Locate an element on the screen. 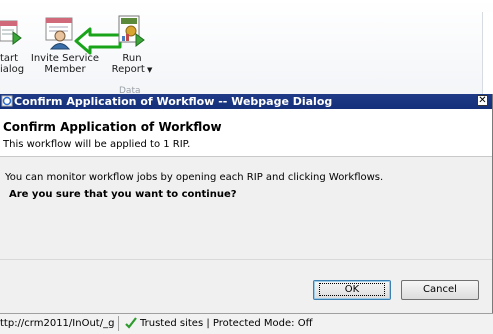  start-dialog-button: tart ialog is located at coordinates (12, 64).